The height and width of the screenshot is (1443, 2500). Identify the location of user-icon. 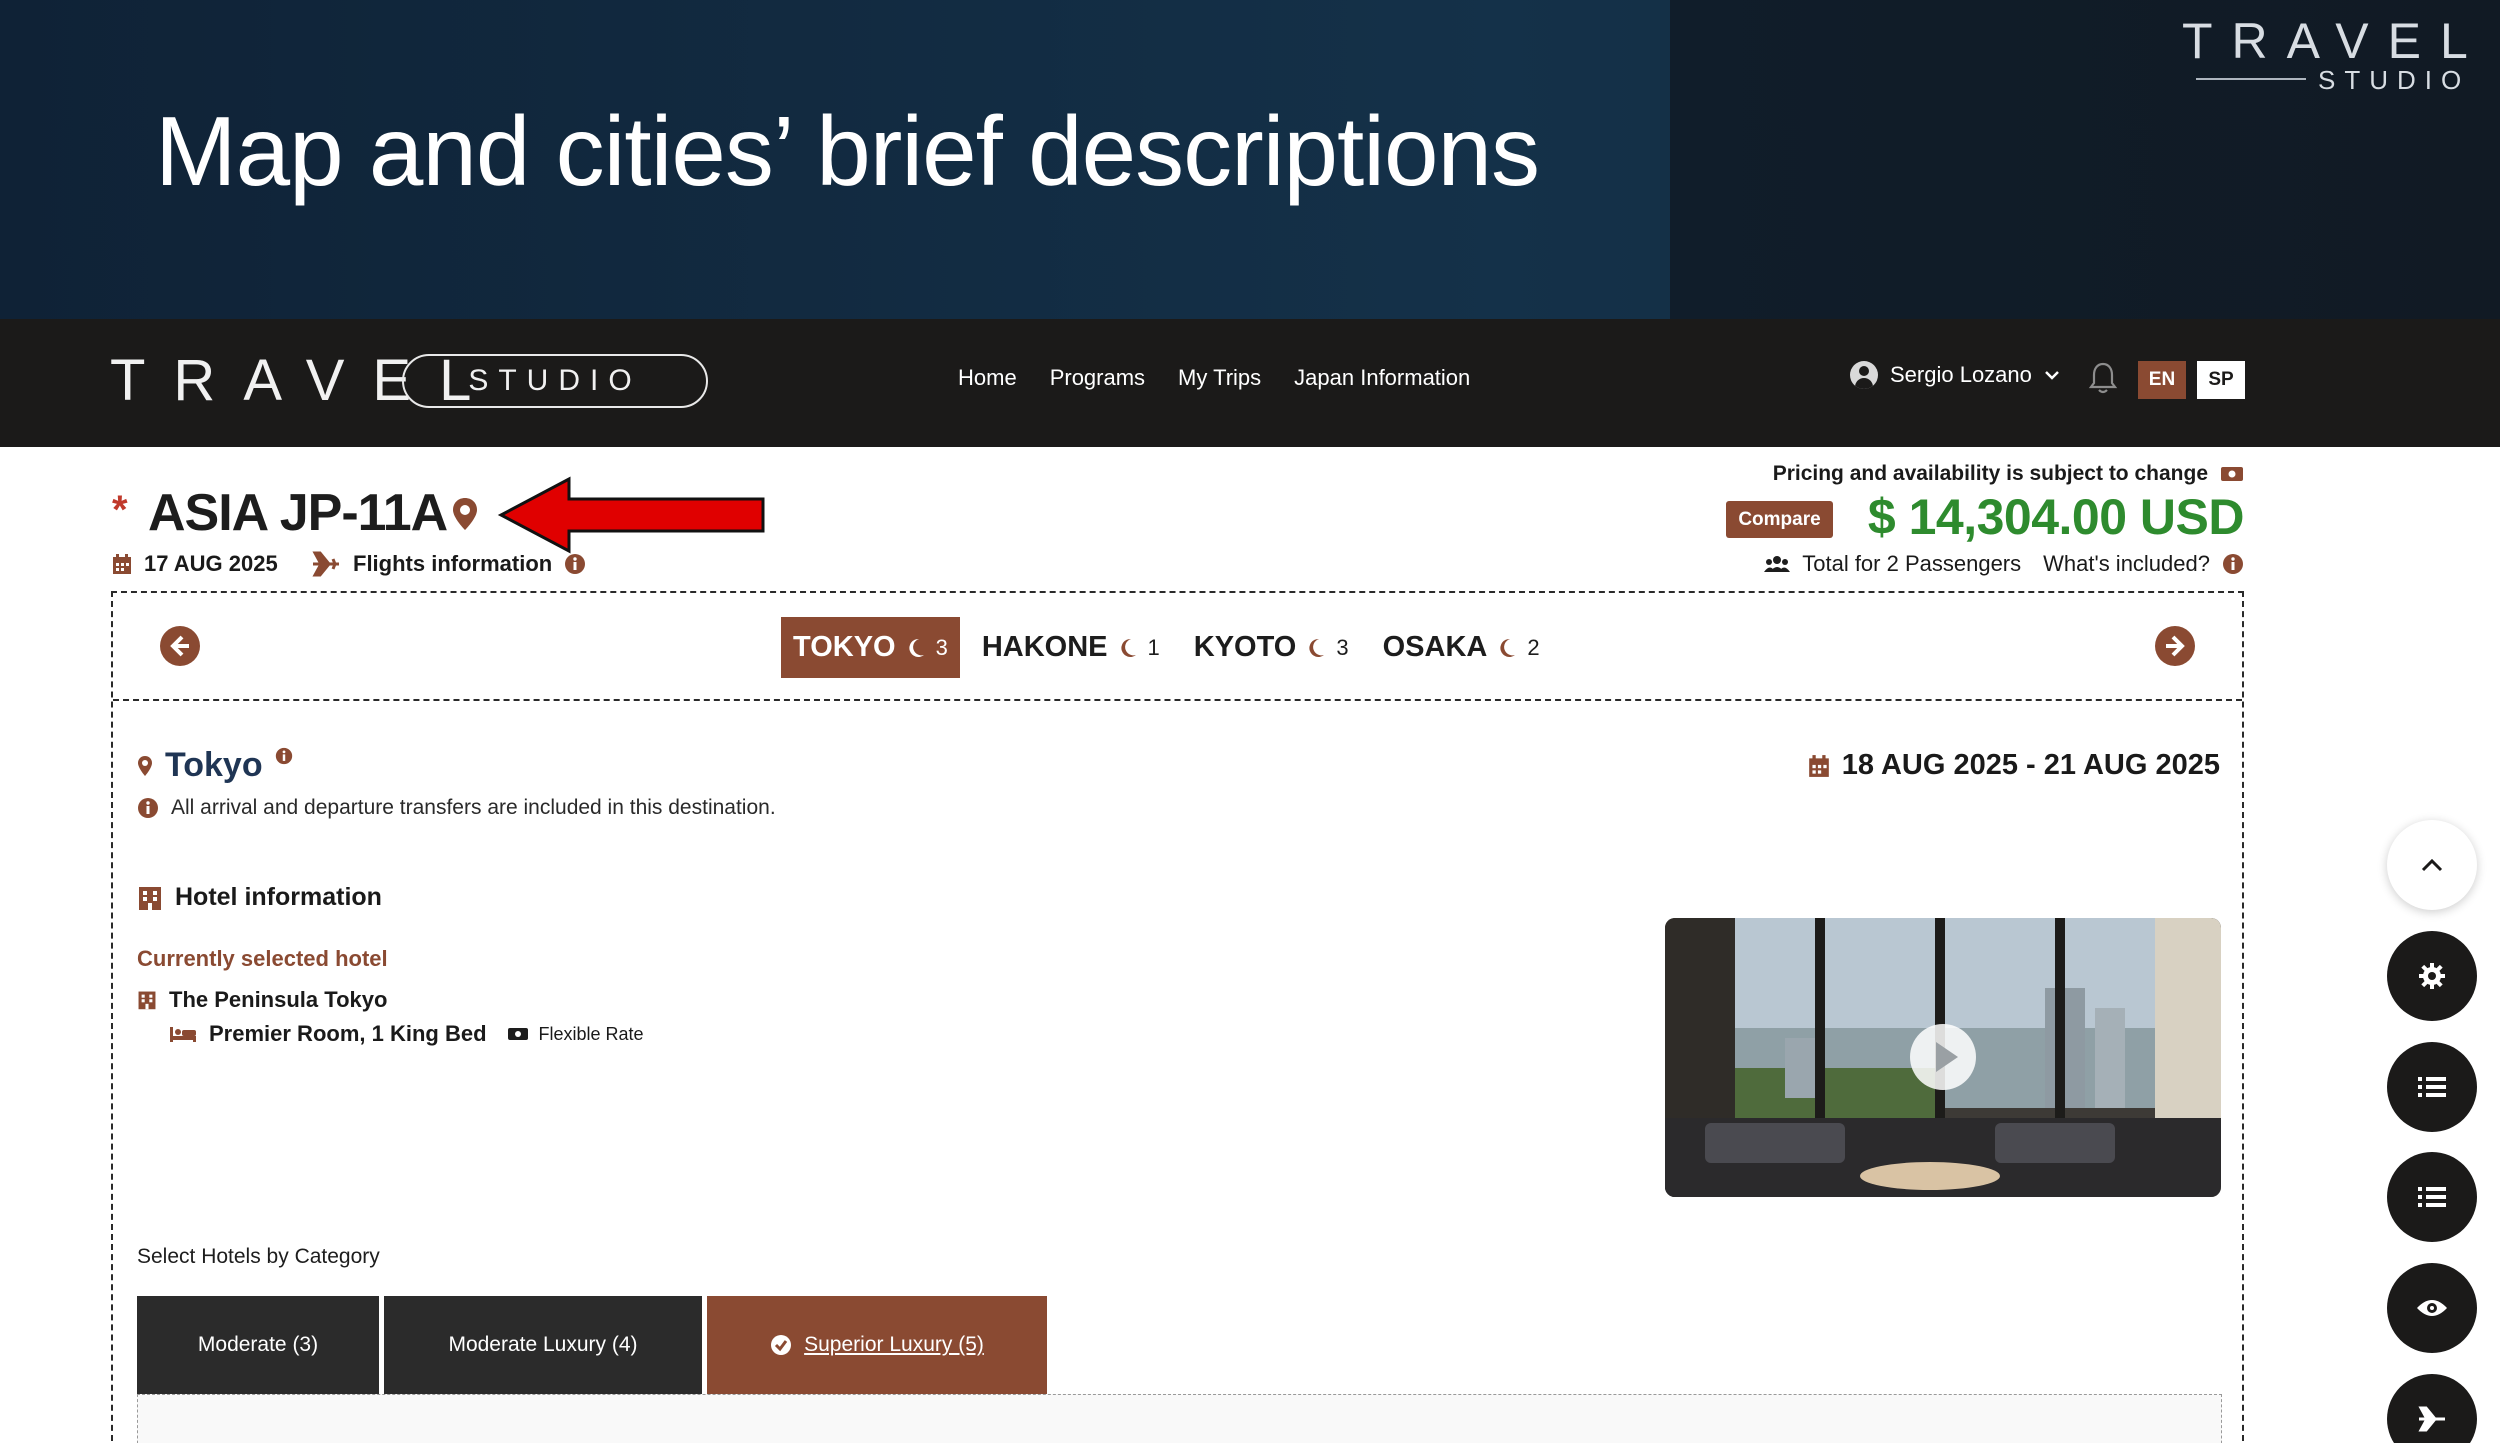
(1864, 375).